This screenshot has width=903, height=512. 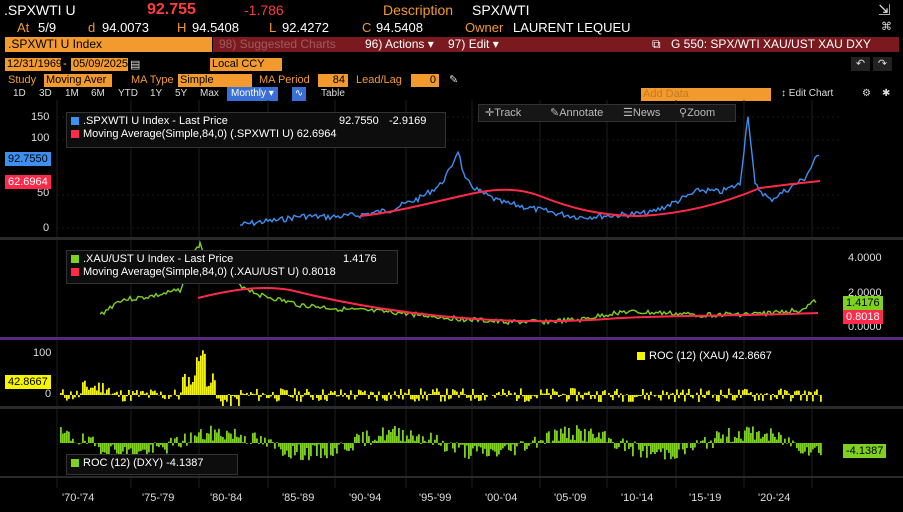 What do you see at coordinates (333, 80) in the screenshot?
I see `ma-period-field: 84` at bounding box center [333, 80].